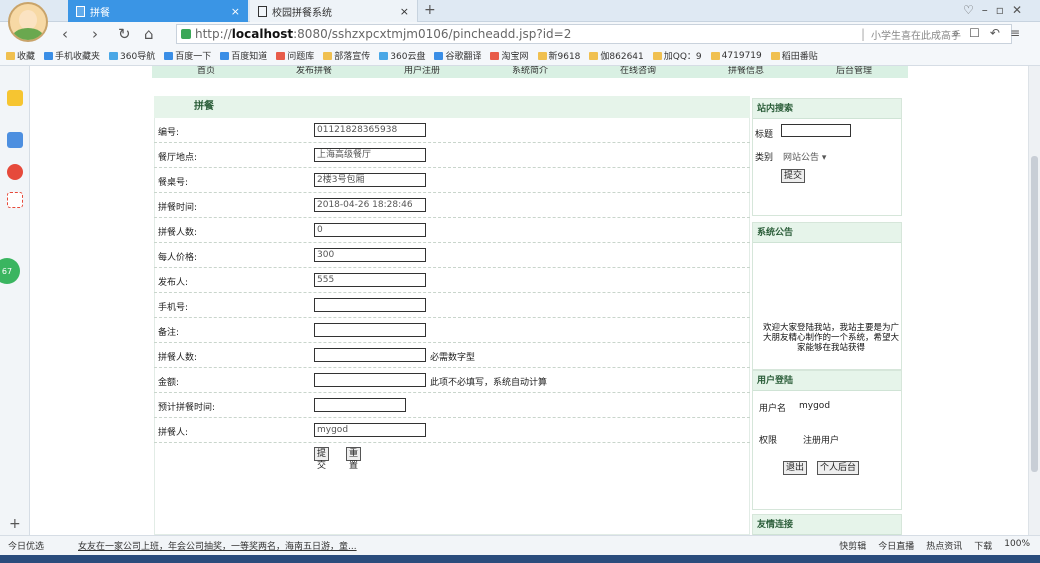  Describe the element at coordinates (452, 330) in the screenshot. I see `form-row: 备注:` at that location.